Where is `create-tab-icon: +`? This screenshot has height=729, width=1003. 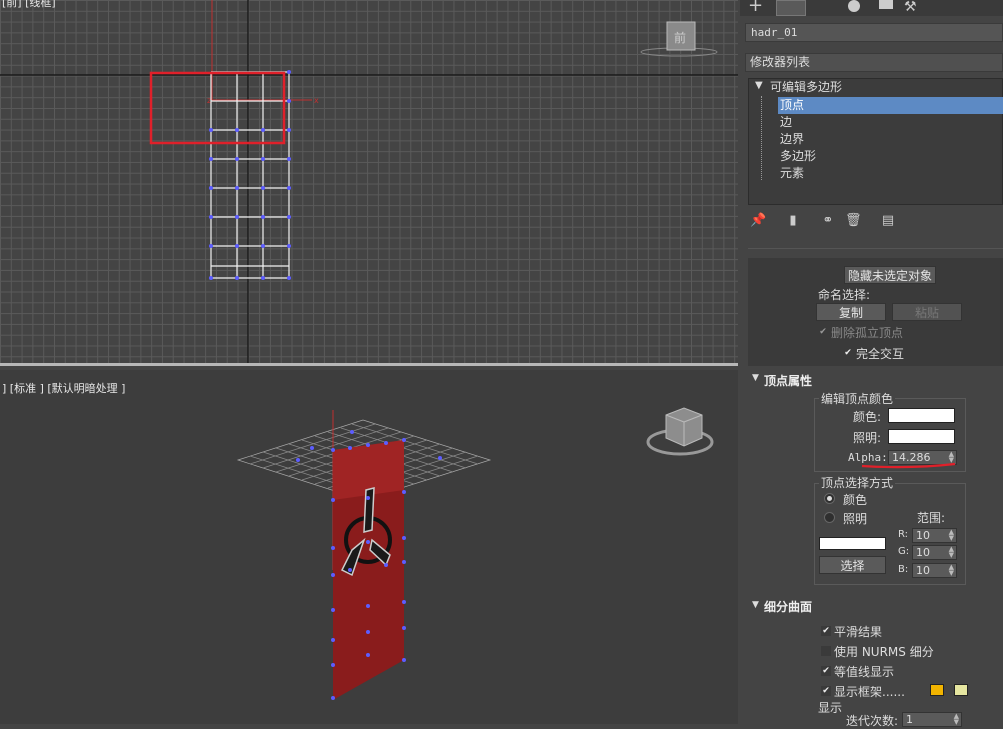 create-tab-icon: + is located at coordinates (762, 7).